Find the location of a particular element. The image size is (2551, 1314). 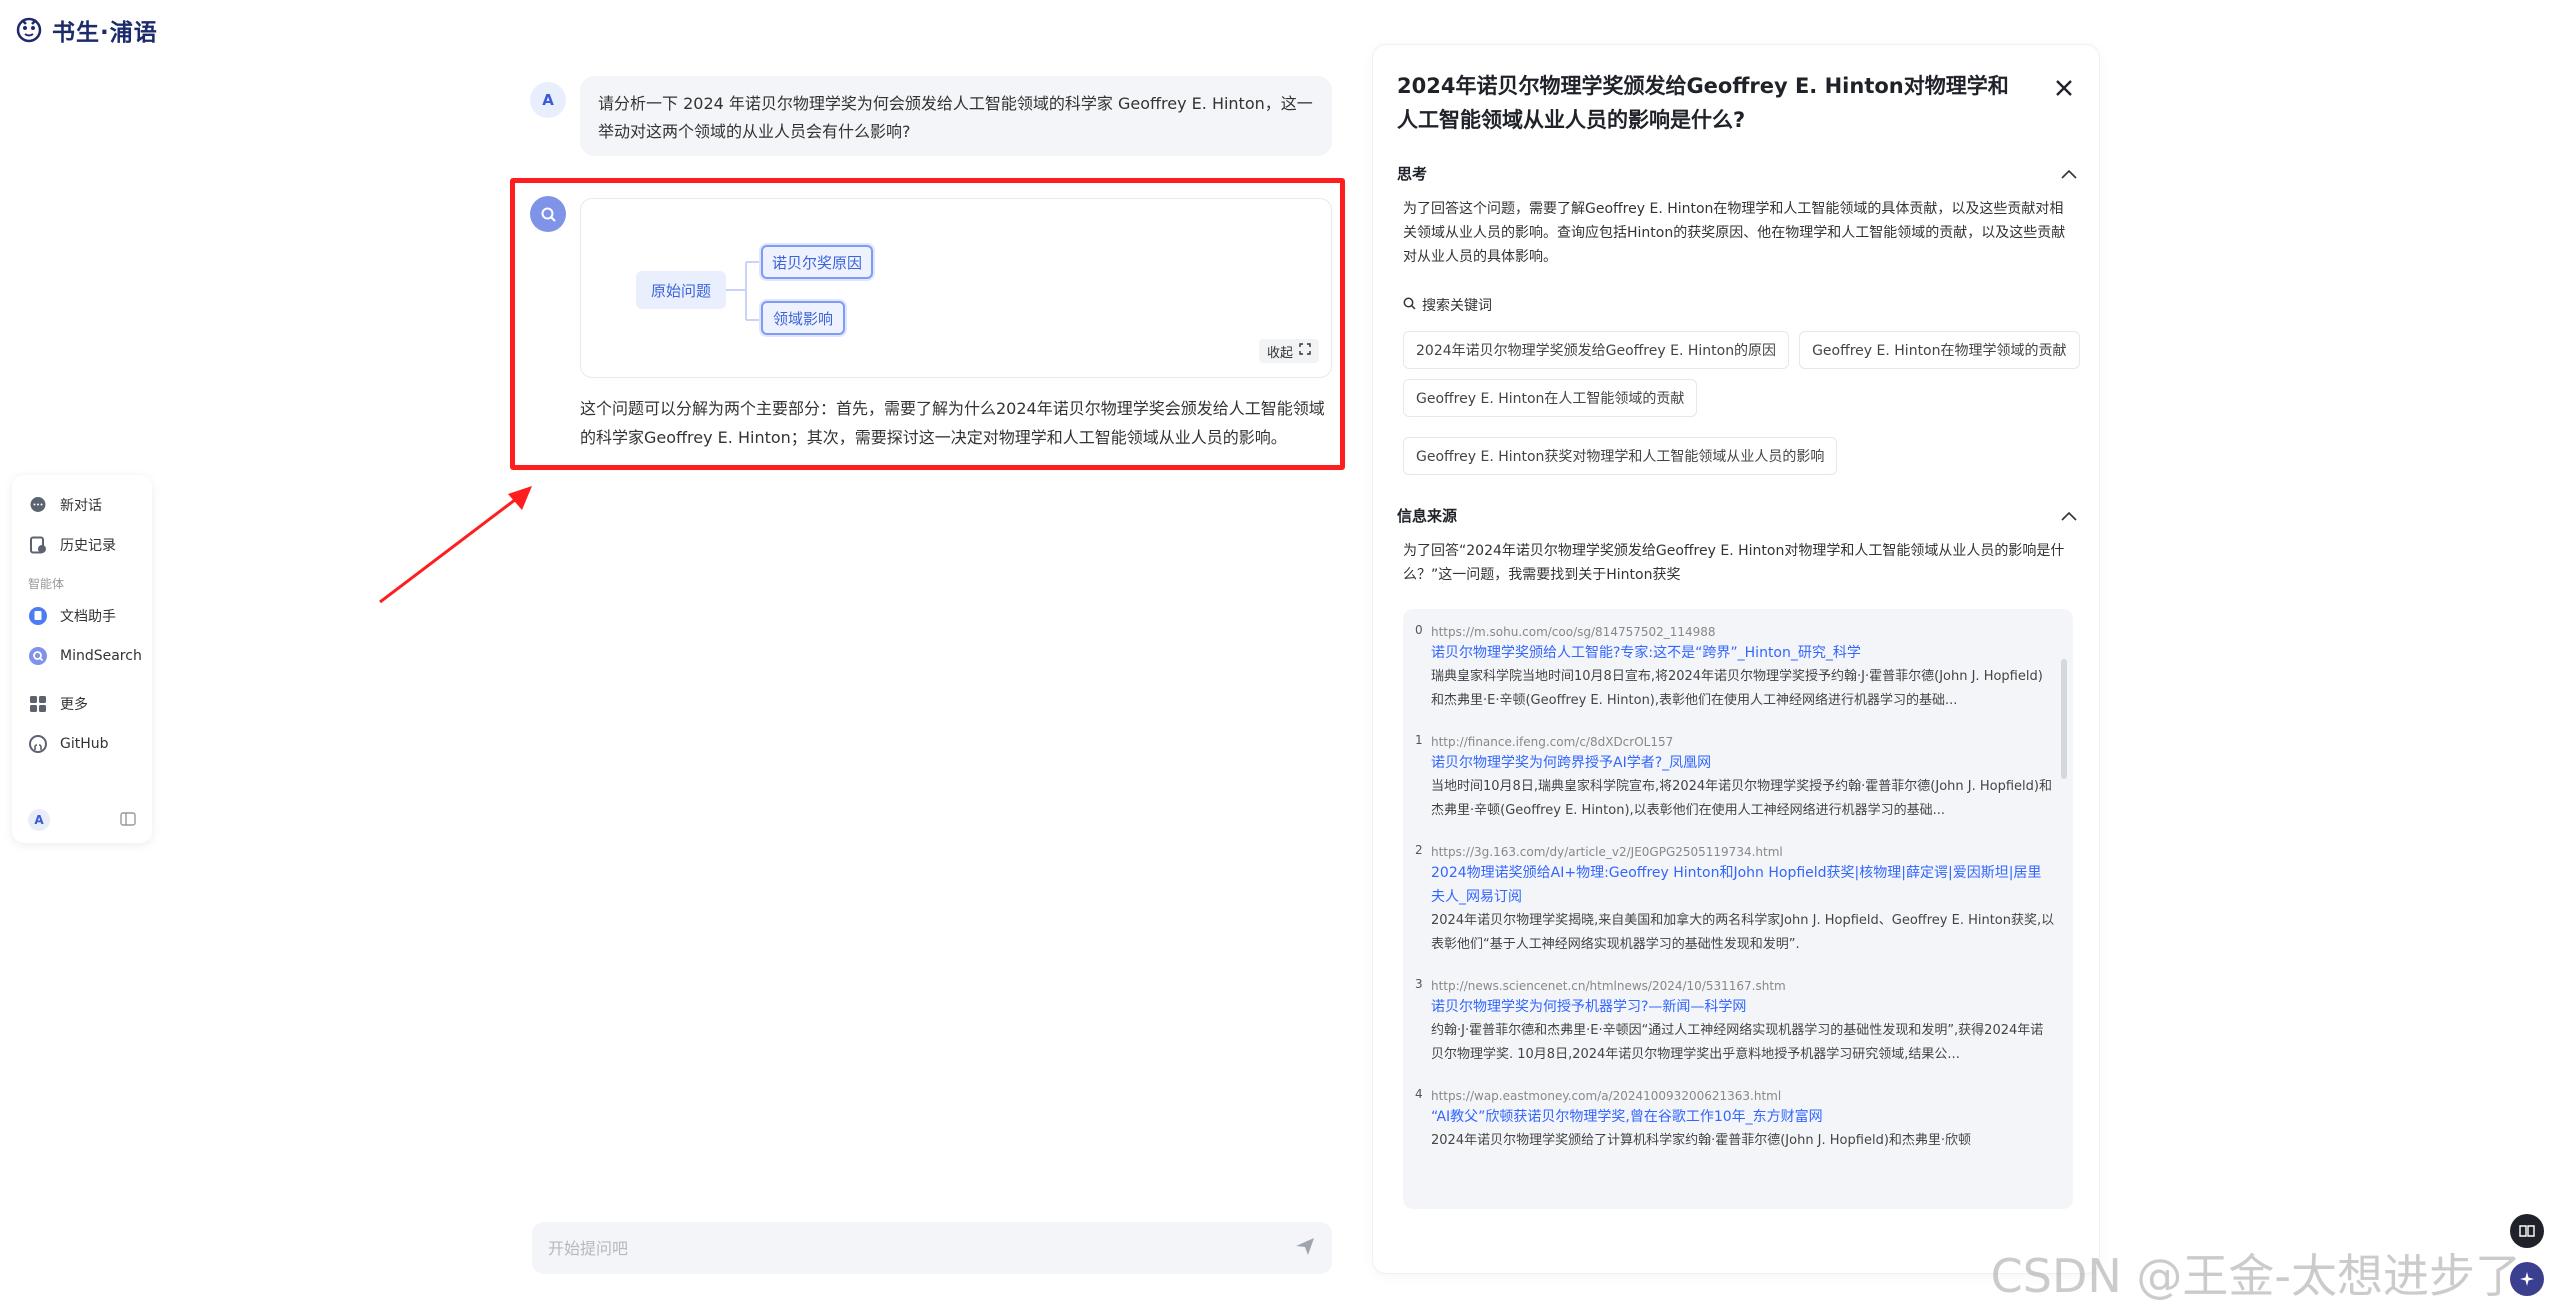

source-title-link: 诺贝尔物理学奖为何授予机器学习?—新闻—科学网 is located at coordinates (1743, 1007).